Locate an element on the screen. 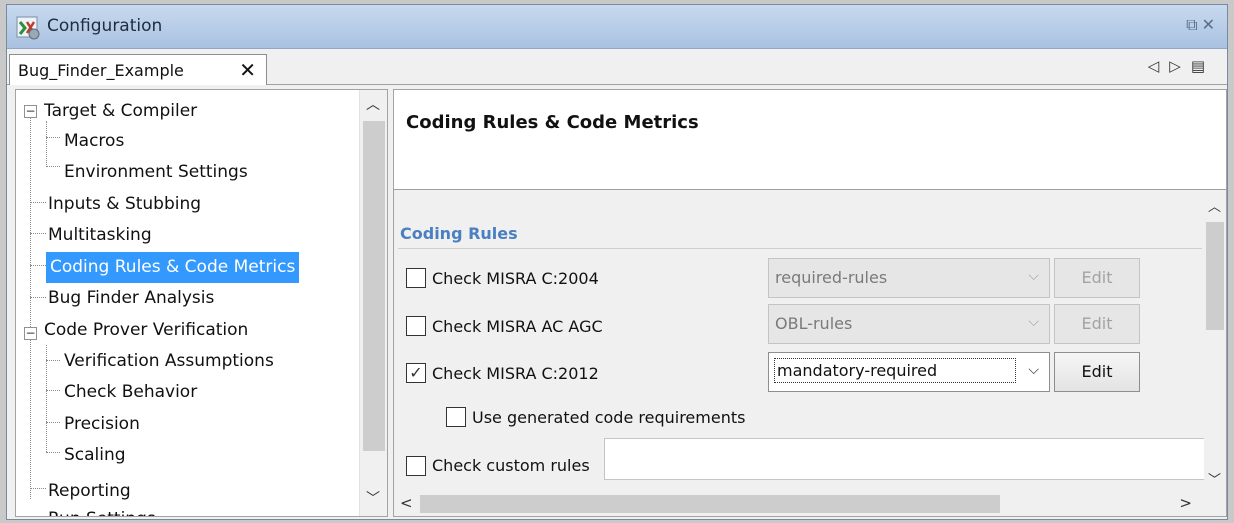  custom-rules-label: Check custom rules is located at coordinates (511, 465).